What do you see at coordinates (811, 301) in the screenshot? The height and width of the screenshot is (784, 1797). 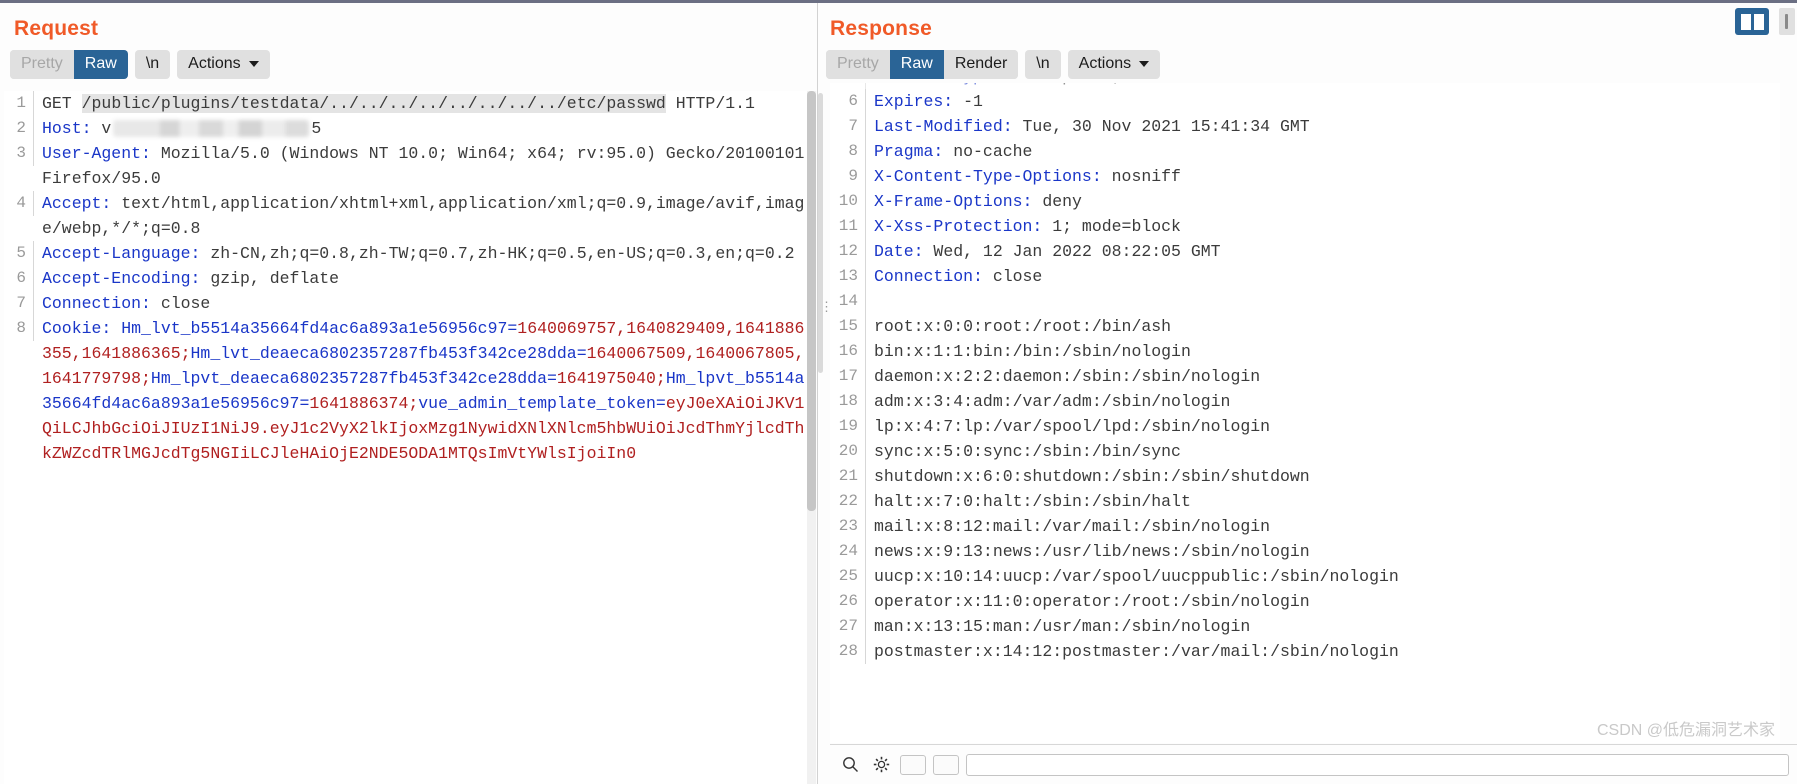 I see `request-scrollbar-thumb` at bounding box center [811, 301].